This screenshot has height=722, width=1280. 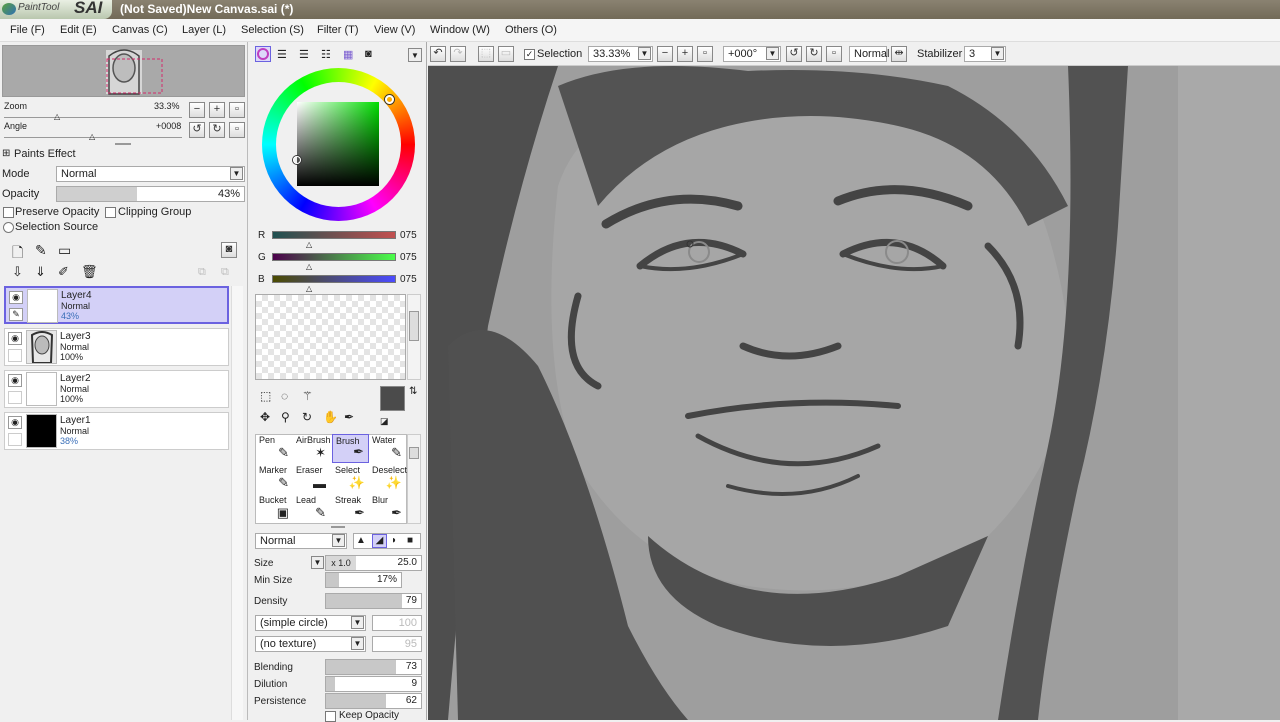 I want to click on min-size-slider: 17%, so click(x=363, y=580).